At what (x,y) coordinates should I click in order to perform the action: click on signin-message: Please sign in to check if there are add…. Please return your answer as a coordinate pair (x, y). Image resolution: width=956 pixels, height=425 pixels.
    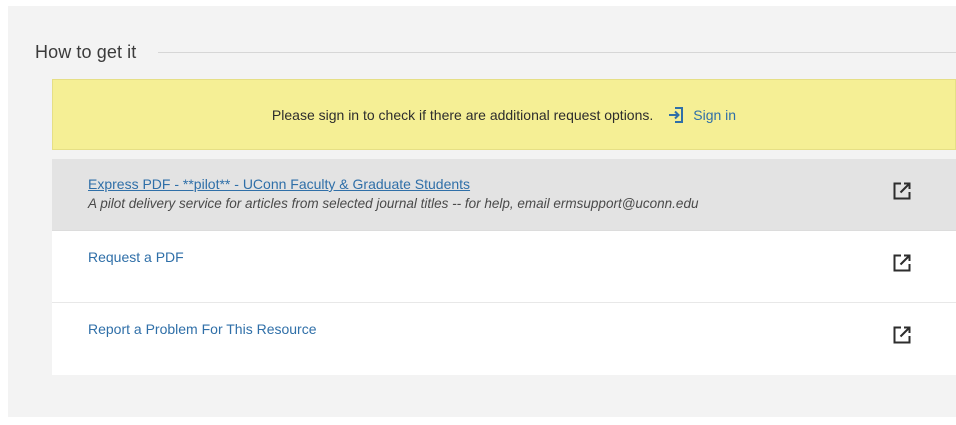
    Looking at the image, I should click on (462, 114).